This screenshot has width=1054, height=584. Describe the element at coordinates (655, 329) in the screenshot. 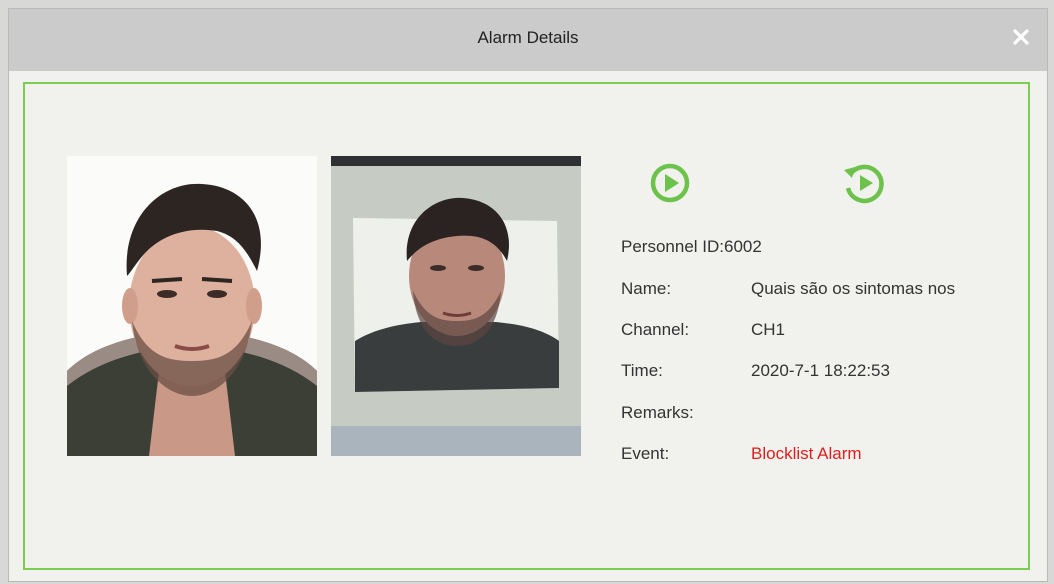

I see `channel-label: Channel:` at that location.